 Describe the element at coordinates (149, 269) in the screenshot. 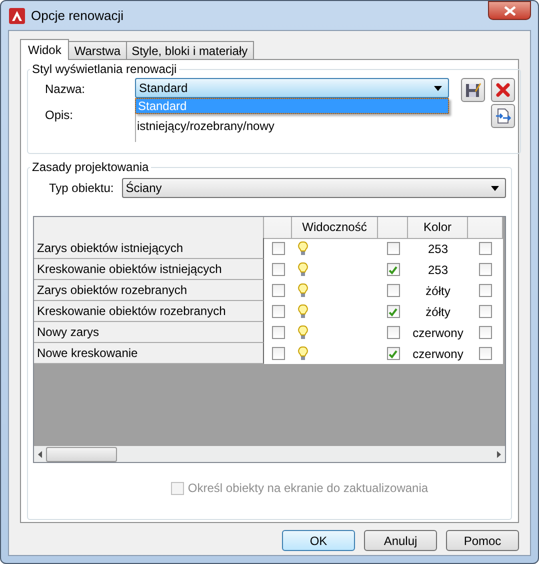

I see `row-header: Kreskowanie obiektów istniejących` at that location.